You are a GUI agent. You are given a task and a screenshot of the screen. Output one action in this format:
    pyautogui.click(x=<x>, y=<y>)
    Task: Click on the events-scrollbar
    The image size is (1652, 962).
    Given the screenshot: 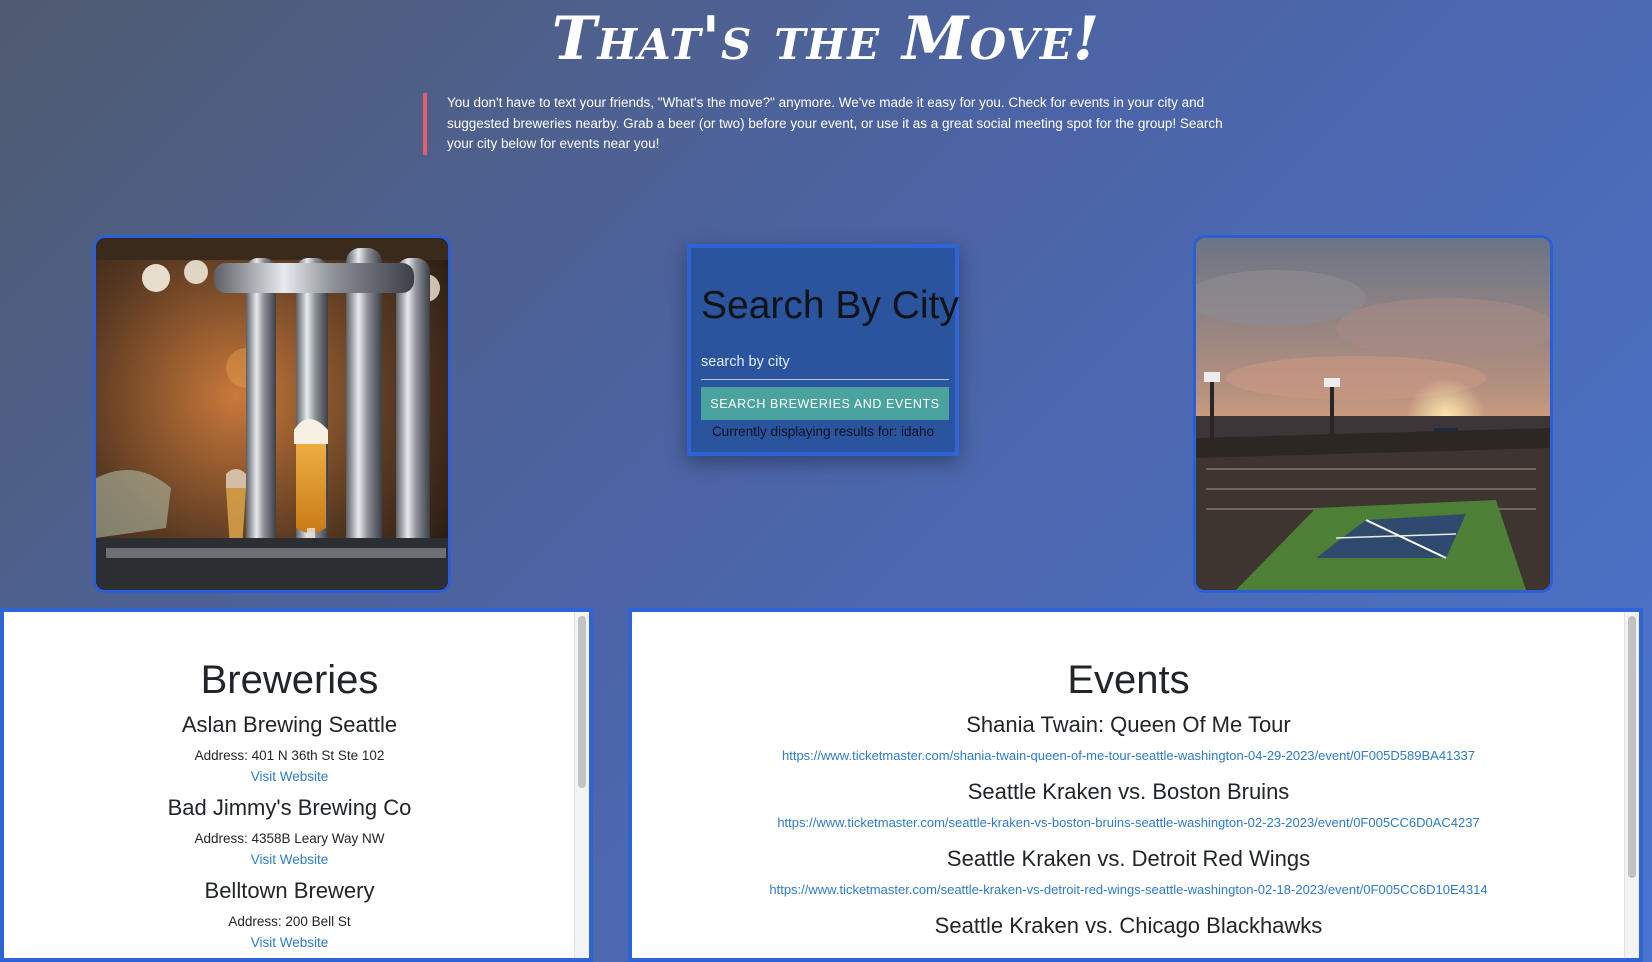 What is the action you would take?
    pyautogui.click(x=1631, y=785)
    